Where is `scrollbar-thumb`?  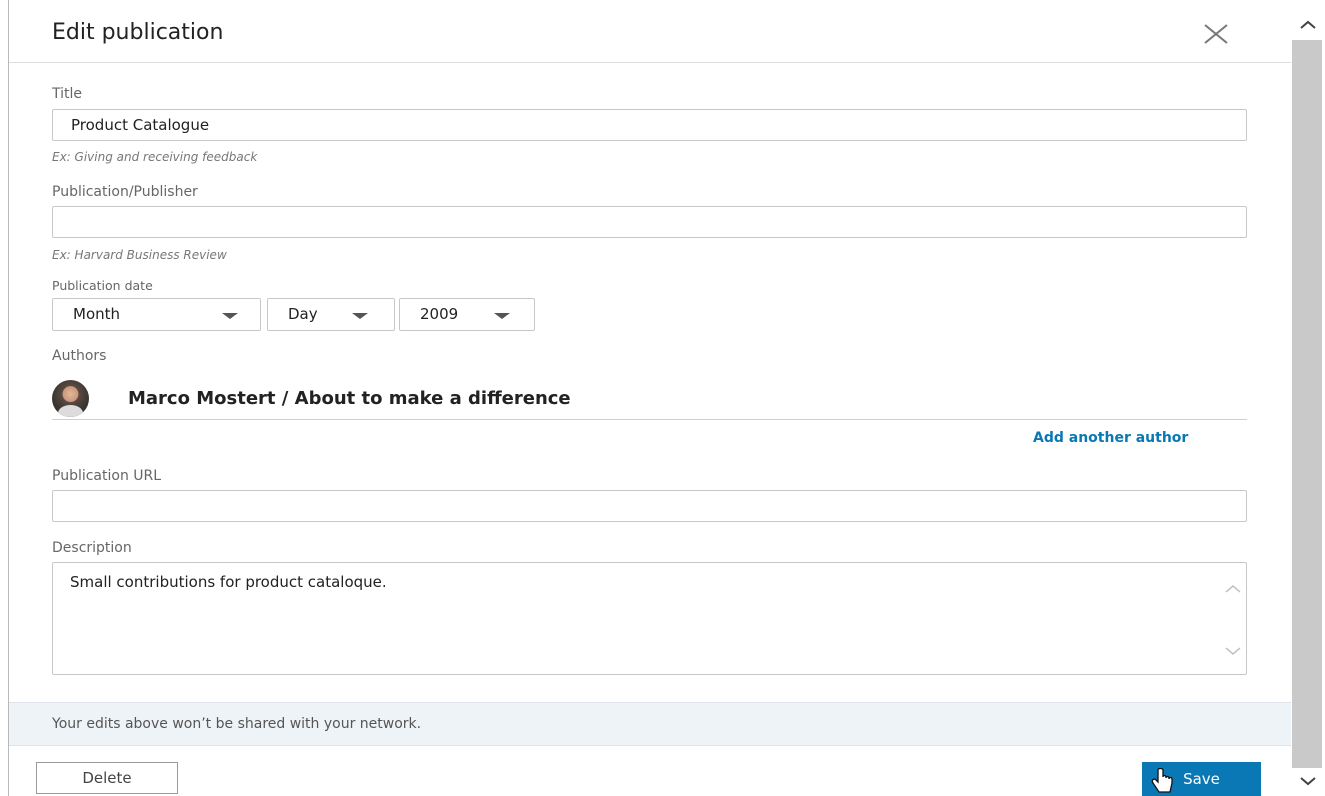 scrollbar-thumb is located at coordinates (1307, 404).